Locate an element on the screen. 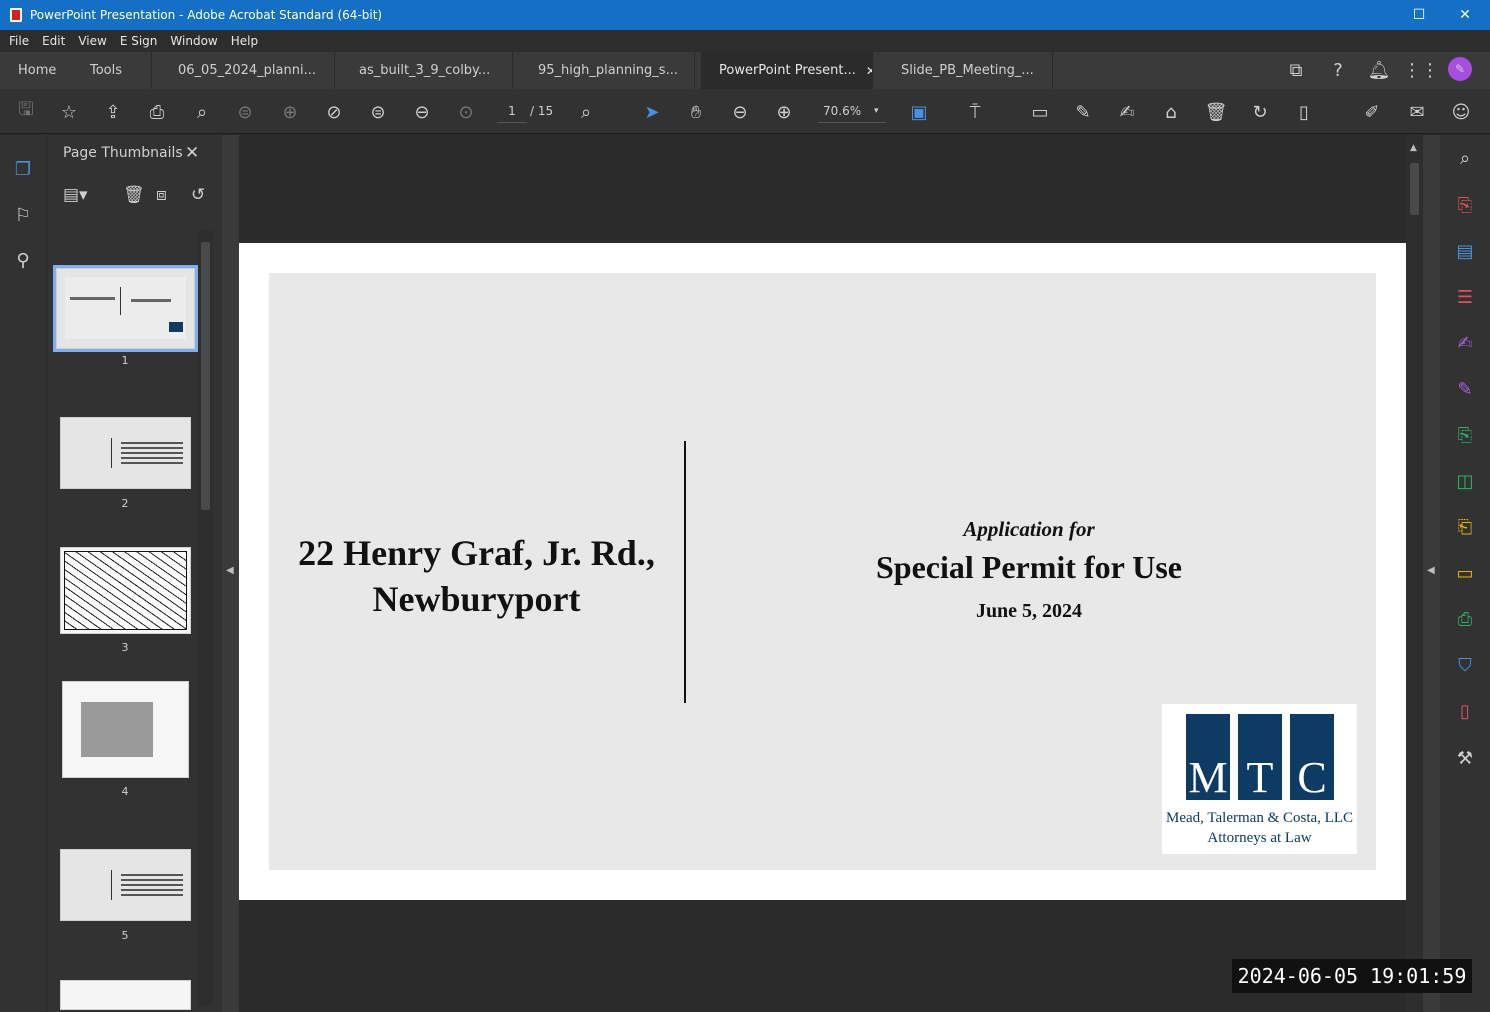 This screenshot has width=1490, height=1012. page-fit-icon: ▣ is located at coordinates (919, 112).